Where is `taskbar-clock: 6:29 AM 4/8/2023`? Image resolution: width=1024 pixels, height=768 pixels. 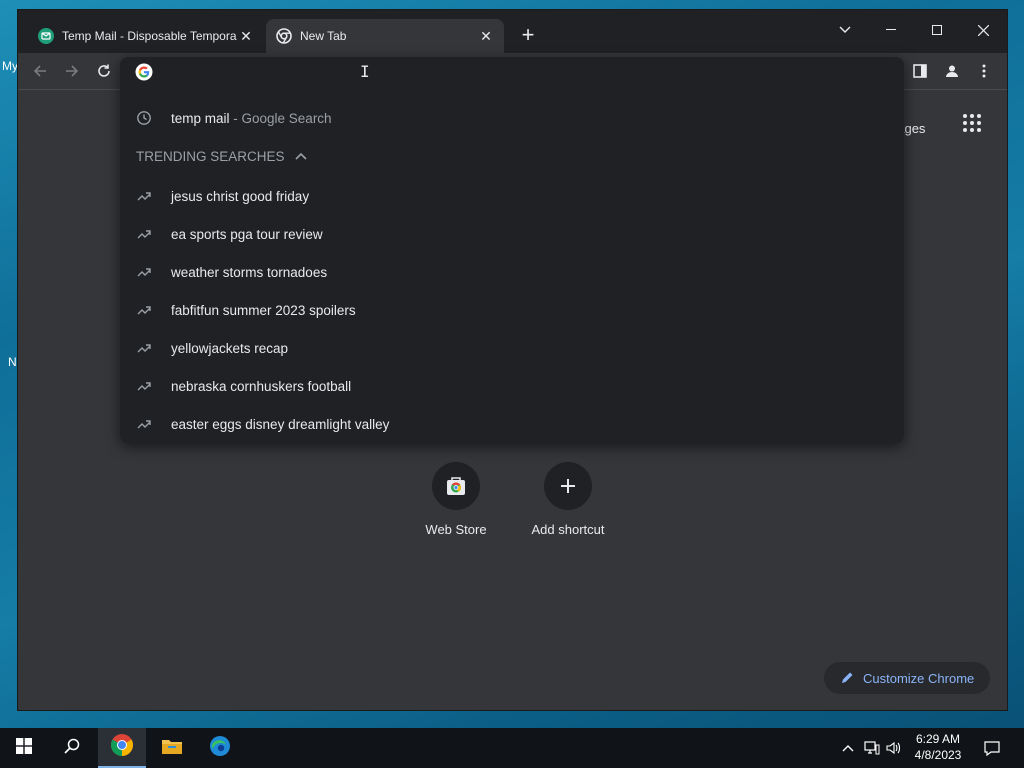 taskbar-clock: 6:29 AM 4/8/2023 is located at coordinates (938, 747).